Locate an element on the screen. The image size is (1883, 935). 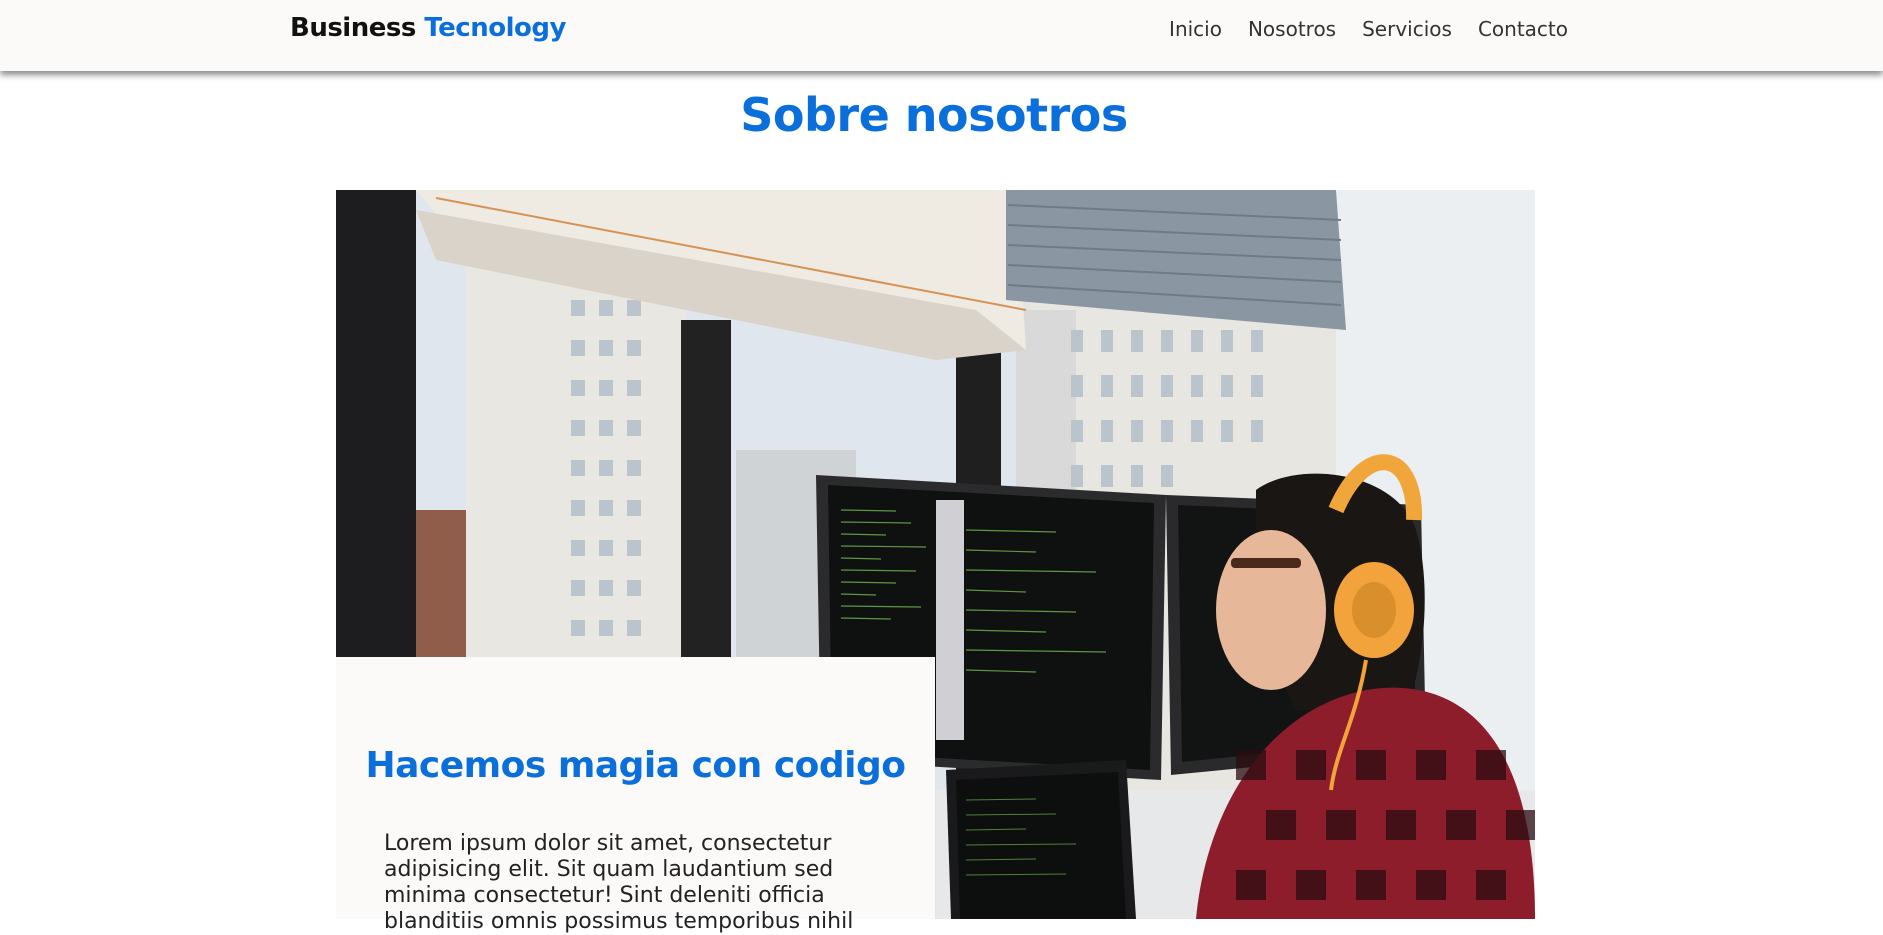
logo: Business Tecnology is located at coordinates (428, 28).